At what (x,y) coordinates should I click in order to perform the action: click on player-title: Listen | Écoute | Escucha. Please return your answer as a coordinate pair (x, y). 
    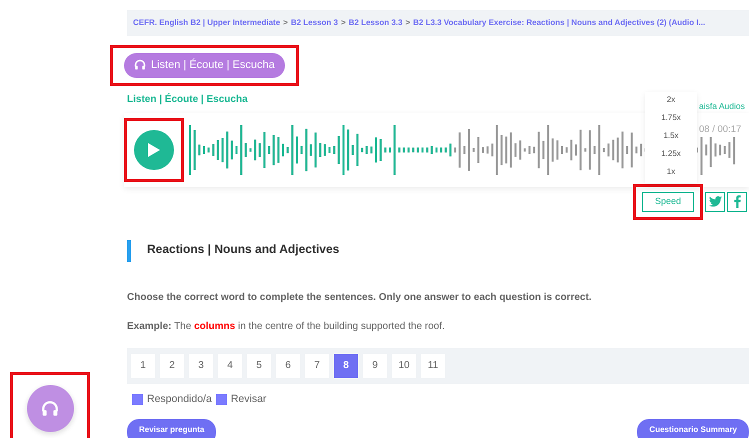
    Looking at the image, I should click on (187, 99).